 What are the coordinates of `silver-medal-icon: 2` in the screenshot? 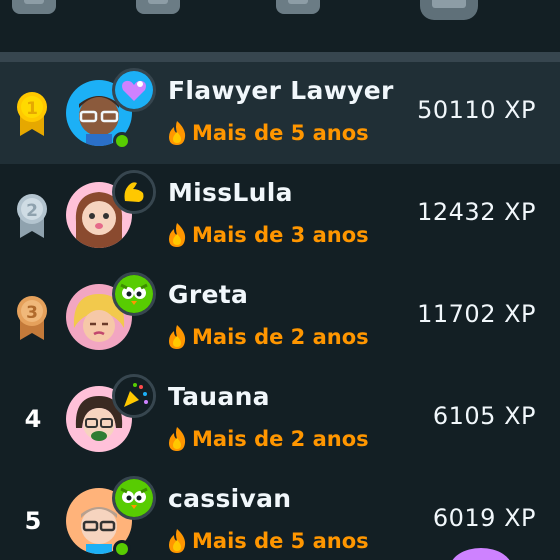 It's located at (32, 215).